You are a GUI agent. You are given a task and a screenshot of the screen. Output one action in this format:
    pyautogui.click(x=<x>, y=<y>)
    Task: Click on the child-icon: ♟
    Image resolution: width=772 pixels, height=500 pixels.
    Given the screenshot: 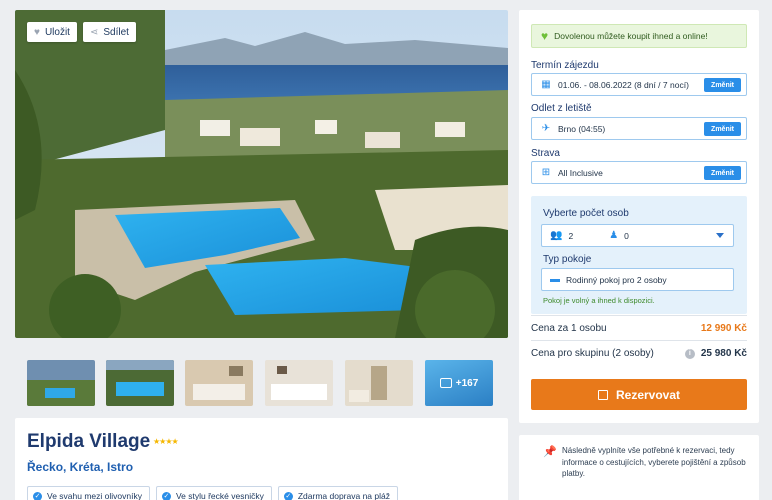 What is the action you would take?
    pyautogui.click(x=614, y=235)
    